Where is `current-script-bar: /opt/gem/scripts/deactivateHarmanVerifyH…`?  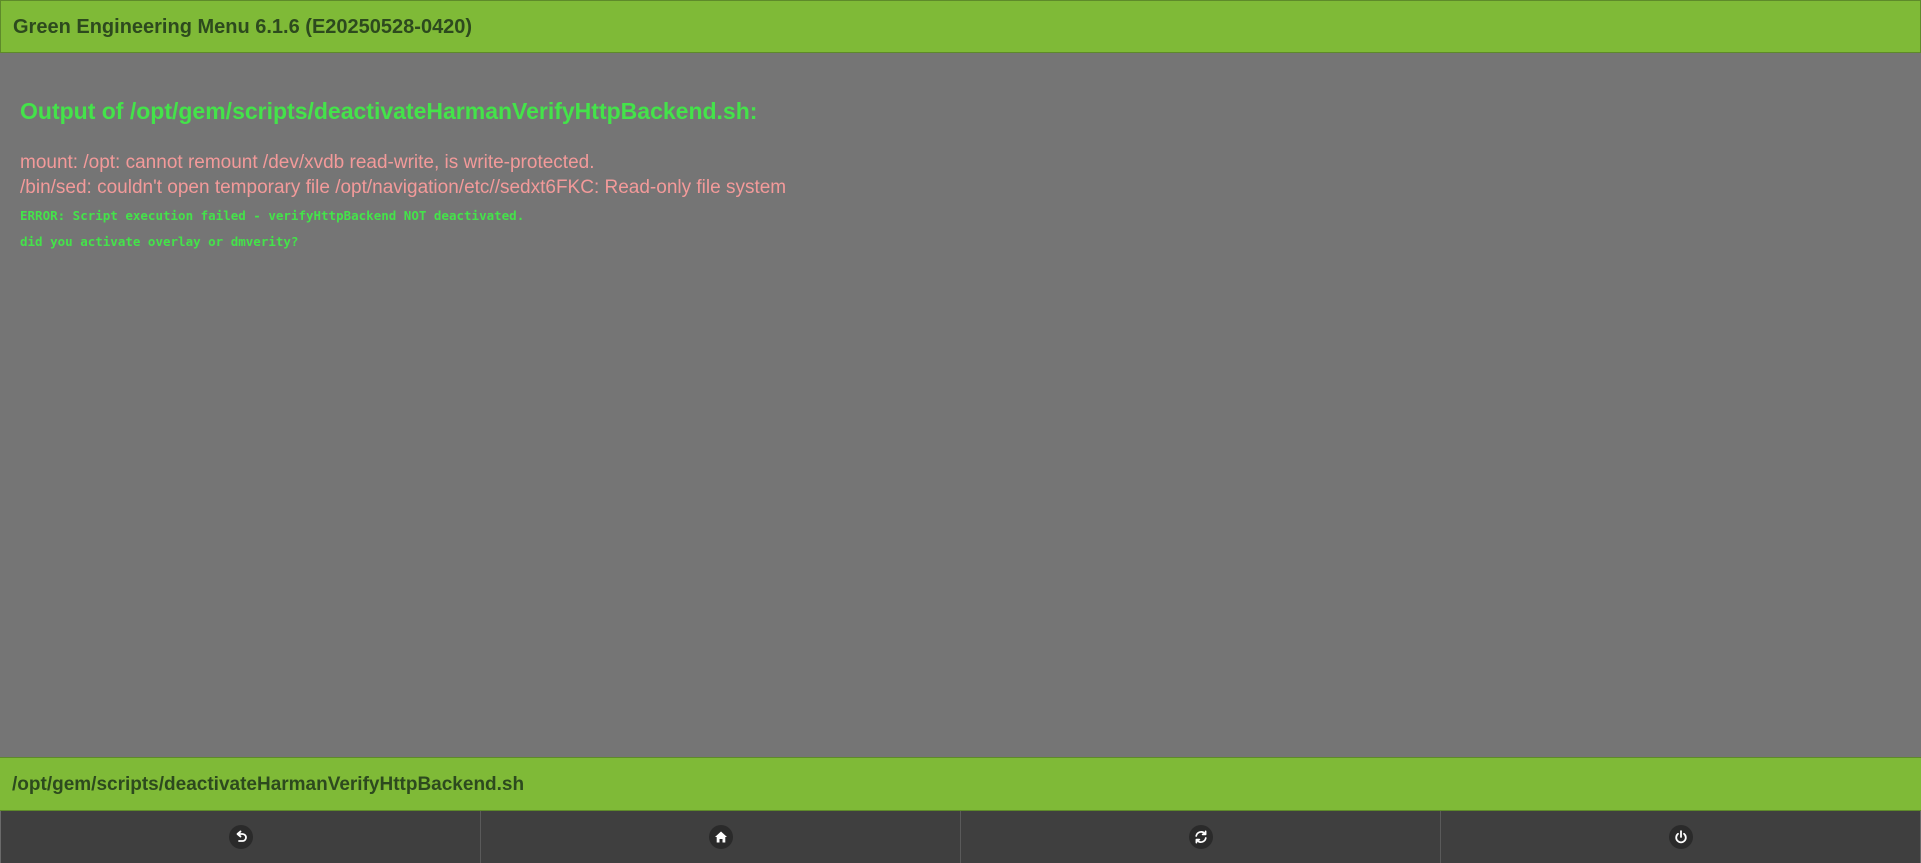 current-script-bar: /opt/gem/scripts/deactivateHarmanVerifyH… is located at coordinates (960, 784).